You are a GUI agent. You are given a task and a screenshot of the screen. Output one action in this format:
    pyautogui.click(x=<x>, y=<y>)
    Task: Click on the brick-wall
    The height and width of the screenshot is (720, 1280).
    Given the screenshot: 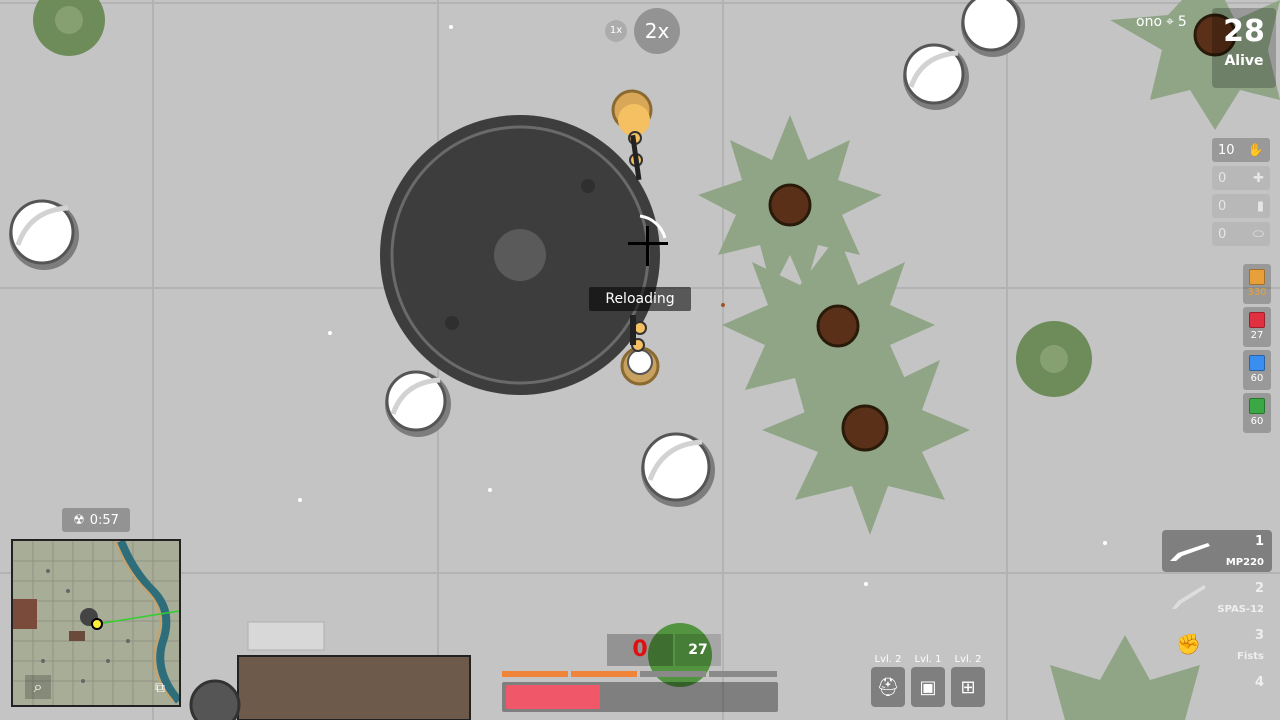 What is the action you would take?
    pyautogui.click(x=286, y=636)
    